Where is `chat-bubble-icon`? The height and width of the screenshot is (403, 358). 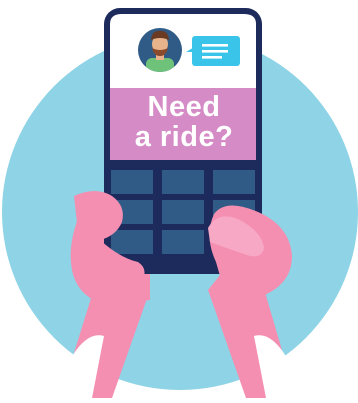 chat-bubble-icon is located at coordinates (213, 51).